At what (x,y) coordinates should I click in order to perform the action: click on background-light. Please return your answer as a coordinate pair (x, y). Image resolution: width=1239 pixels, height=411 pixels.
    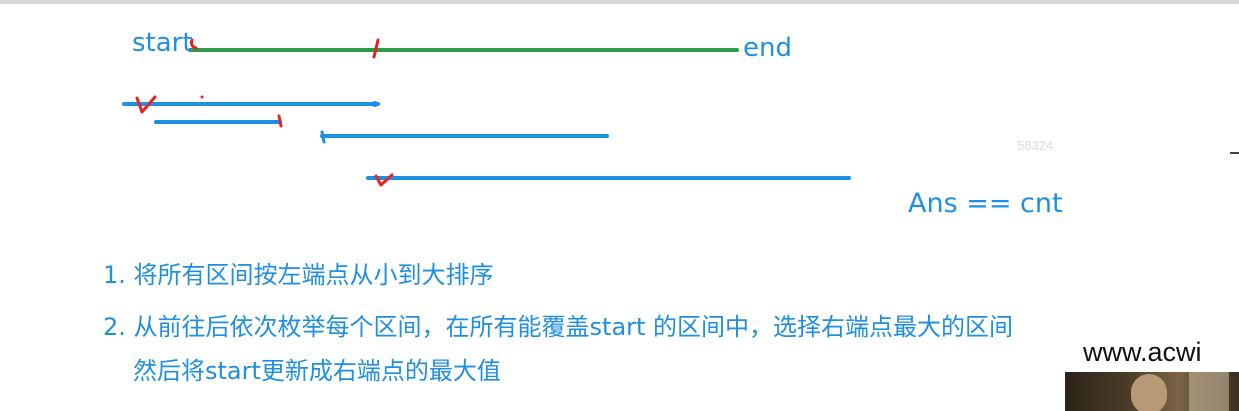
    Looking at the image, I should click on (1209, 391).